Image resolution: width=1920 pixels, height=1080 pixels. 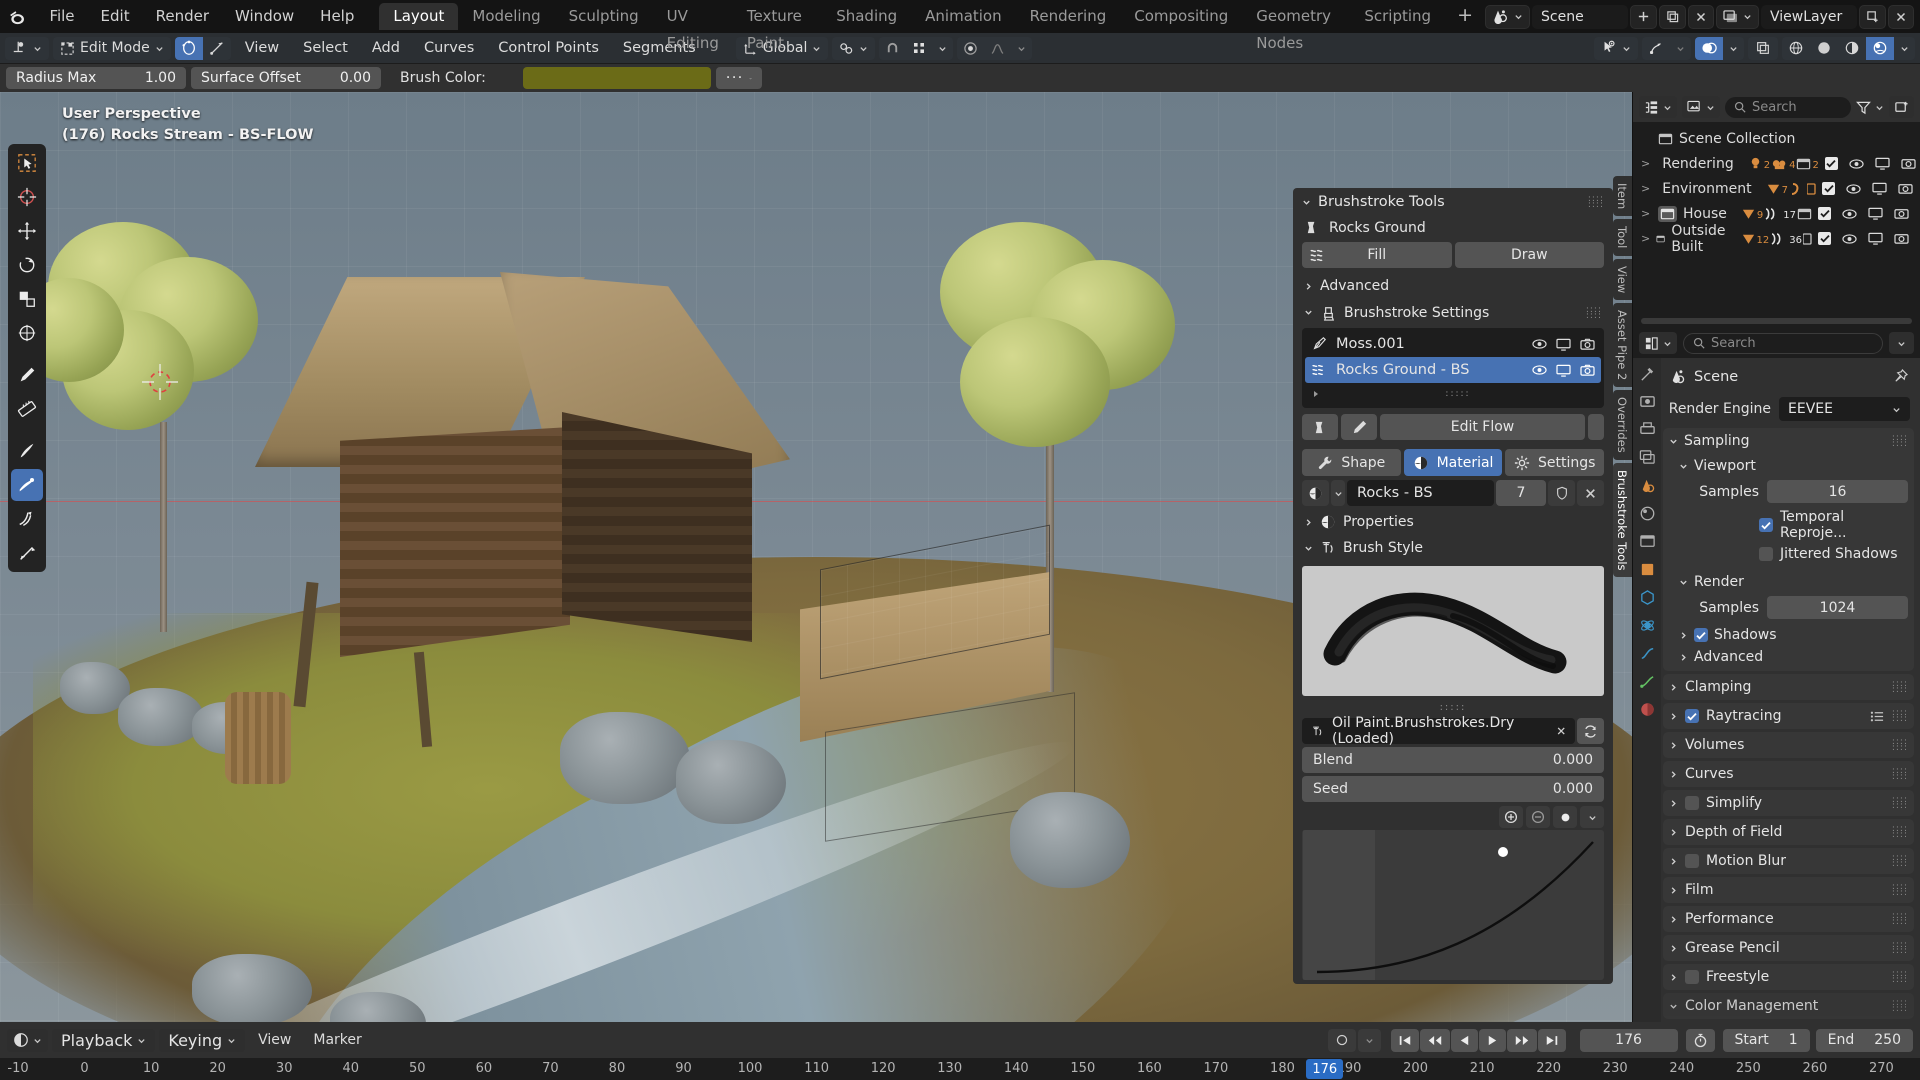 What do you see at coordinates (1844, 409) in the screenshot?
I see `render-engine-dropdown: EEVEE` at bounding box center [1844, 409].